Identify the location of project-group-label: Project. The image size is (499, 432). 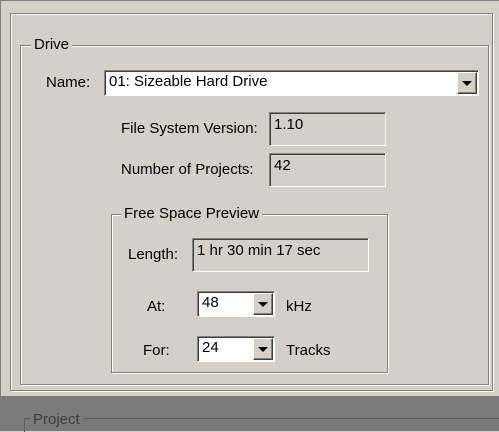
(56, 420).